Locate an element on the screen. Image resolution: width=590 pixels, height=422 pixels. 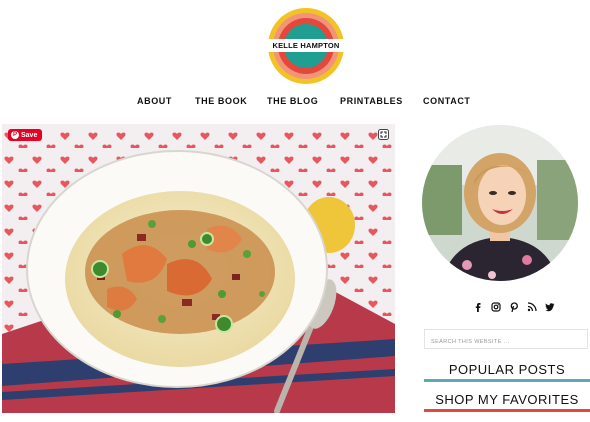
pinterest-save-button: P Save is located at coordinates (25, 135).